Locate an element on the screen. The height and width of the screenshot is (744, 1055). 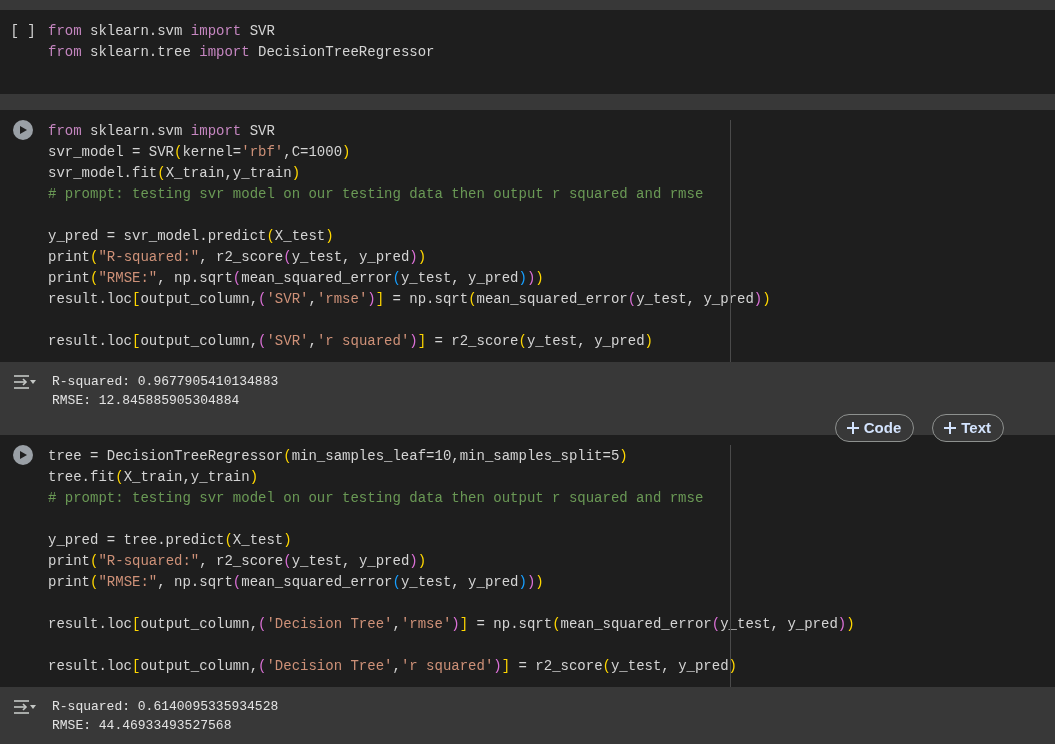
code-line: result.loc[output_column,('Decision Tree','rmse')] = np.sqrt(mean_squared_error(y_test, y_pred)) is located at coordinates (451, 624).